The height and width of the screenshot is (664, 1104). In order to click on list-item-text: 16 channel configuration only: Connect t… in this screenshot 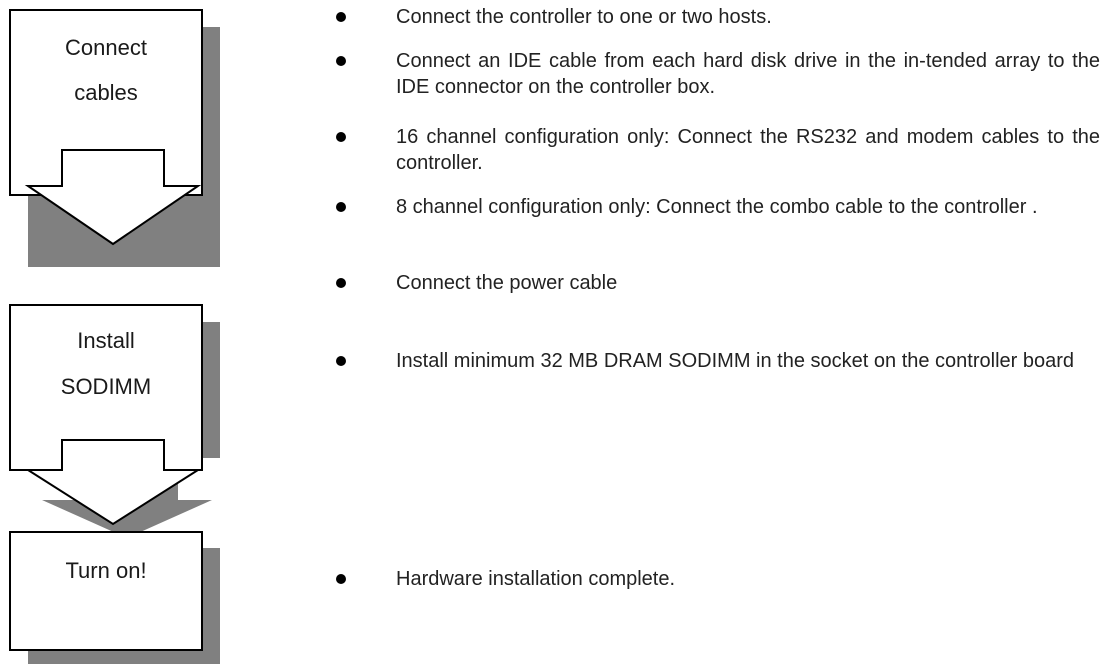, I will do `click(748, 150)`.